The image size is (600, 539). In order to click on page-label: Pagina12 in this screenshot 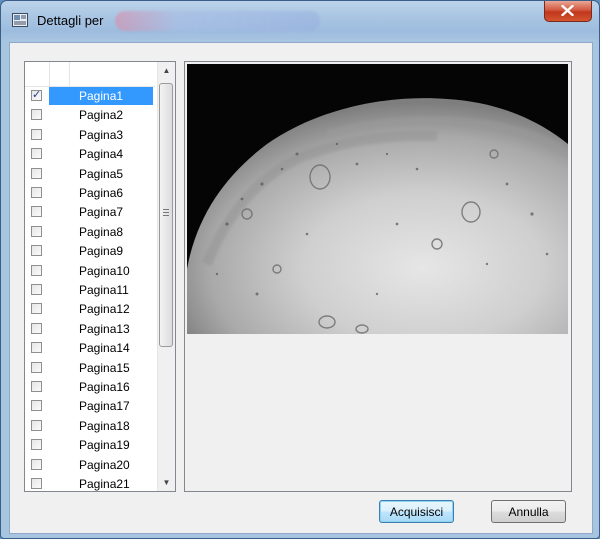, I will do `click(104, 309)`.